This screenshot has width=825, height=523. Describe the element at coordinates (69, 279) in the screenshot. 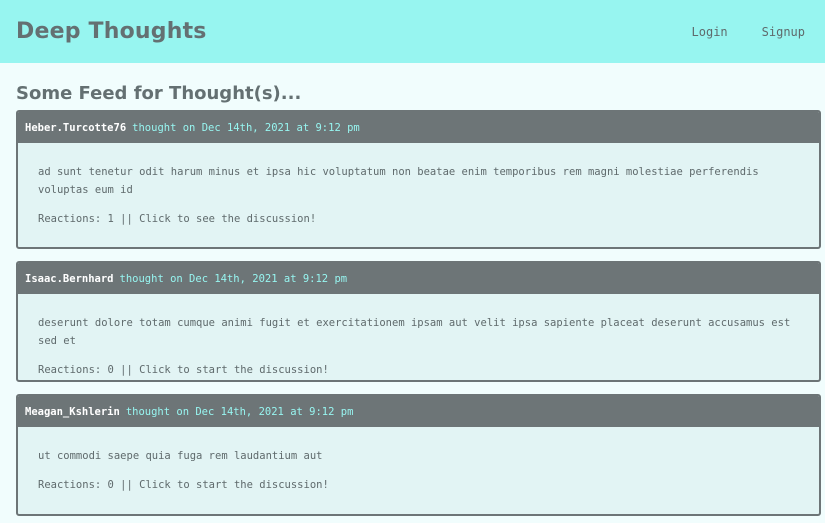

I see `thought-username-link: Isaac.Bernhard` at that location.